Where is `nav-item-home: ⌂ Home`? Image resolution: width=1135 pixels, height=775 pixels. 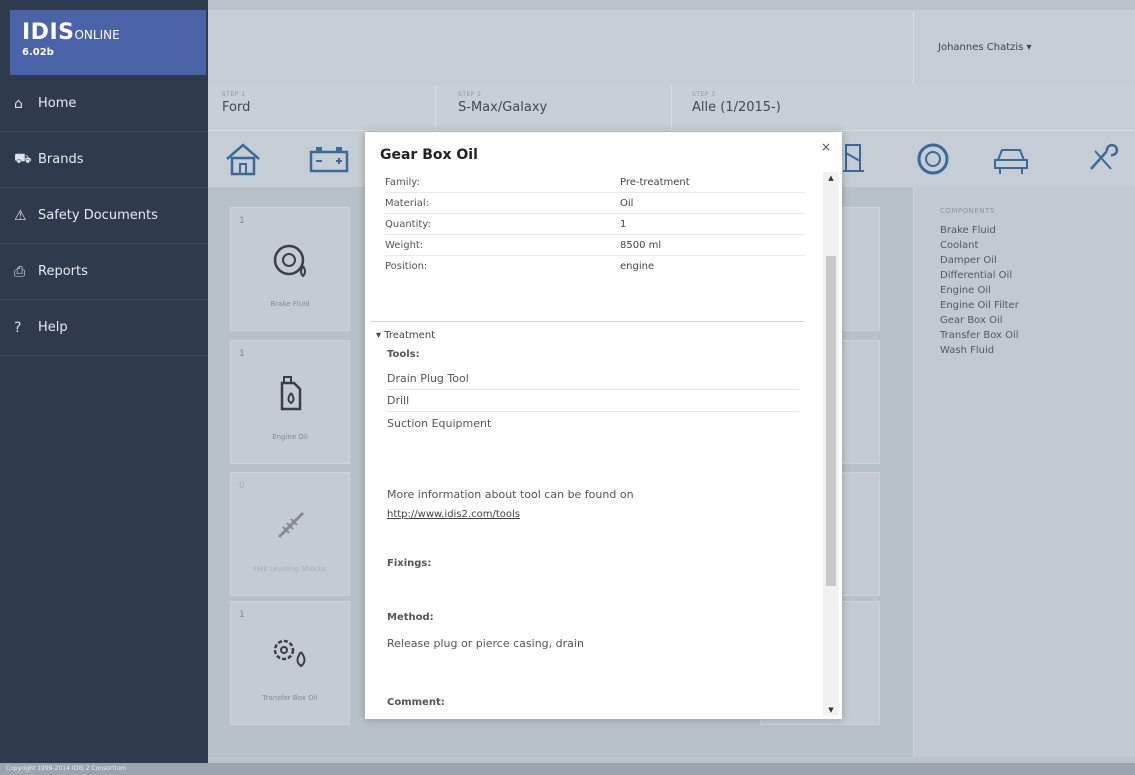
nav-item-home: ⌂ Home is located at coordinates (104, 104).